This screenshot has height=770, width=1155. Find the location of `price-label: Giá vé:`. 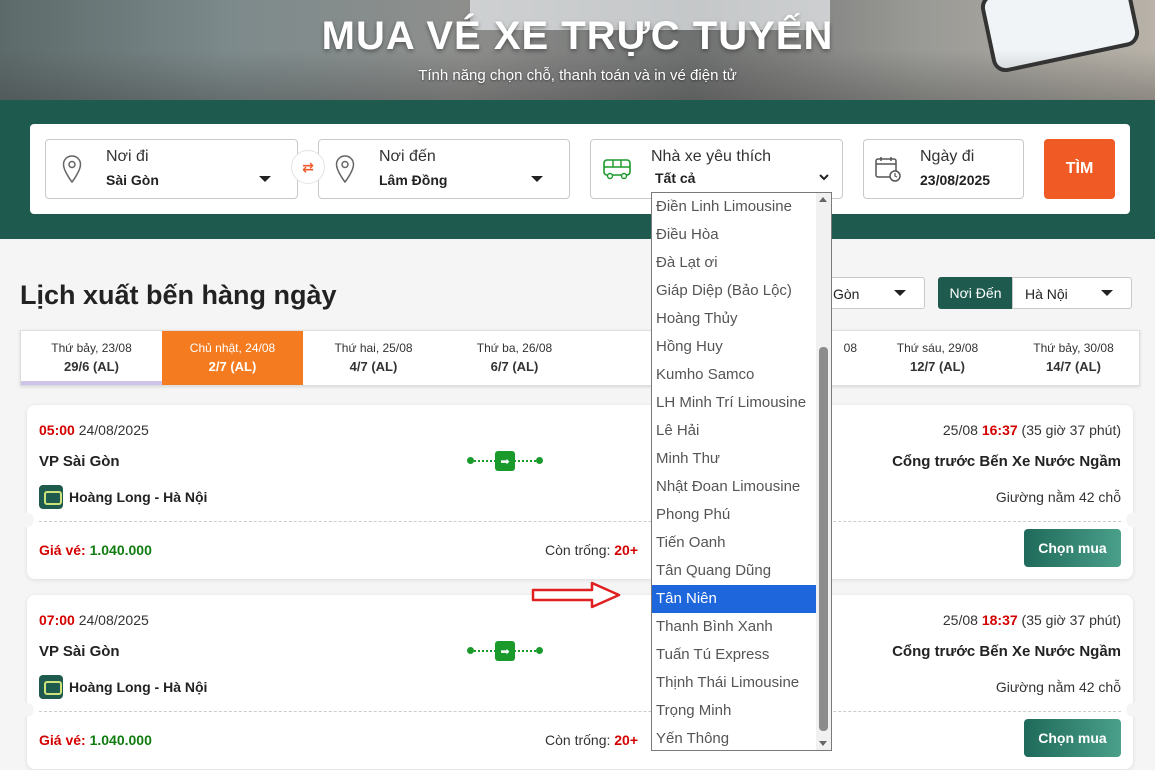

price-label: Giá vé: is located at coordinates (62, 550).